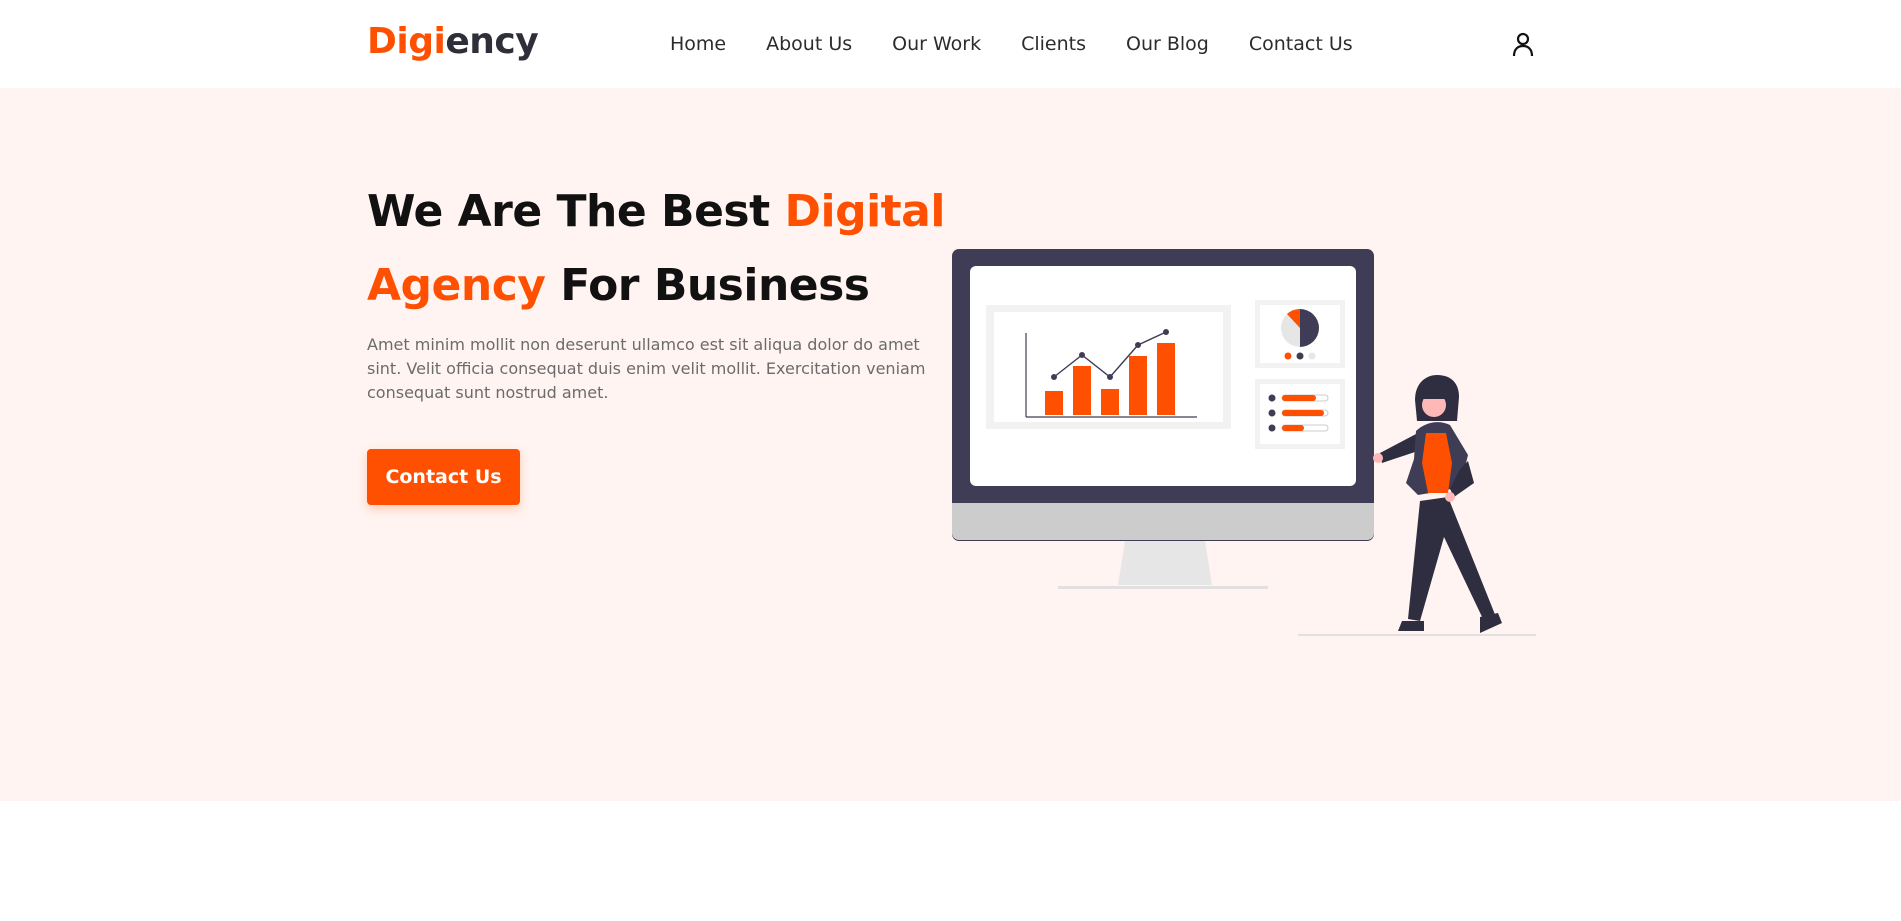 This screenshot has width=1901, height=921. What do you see at coordinates (1167, 44) in the screenshot?
I see `nav-our-blog: Our Blog` at bounding box center [1167, 44].